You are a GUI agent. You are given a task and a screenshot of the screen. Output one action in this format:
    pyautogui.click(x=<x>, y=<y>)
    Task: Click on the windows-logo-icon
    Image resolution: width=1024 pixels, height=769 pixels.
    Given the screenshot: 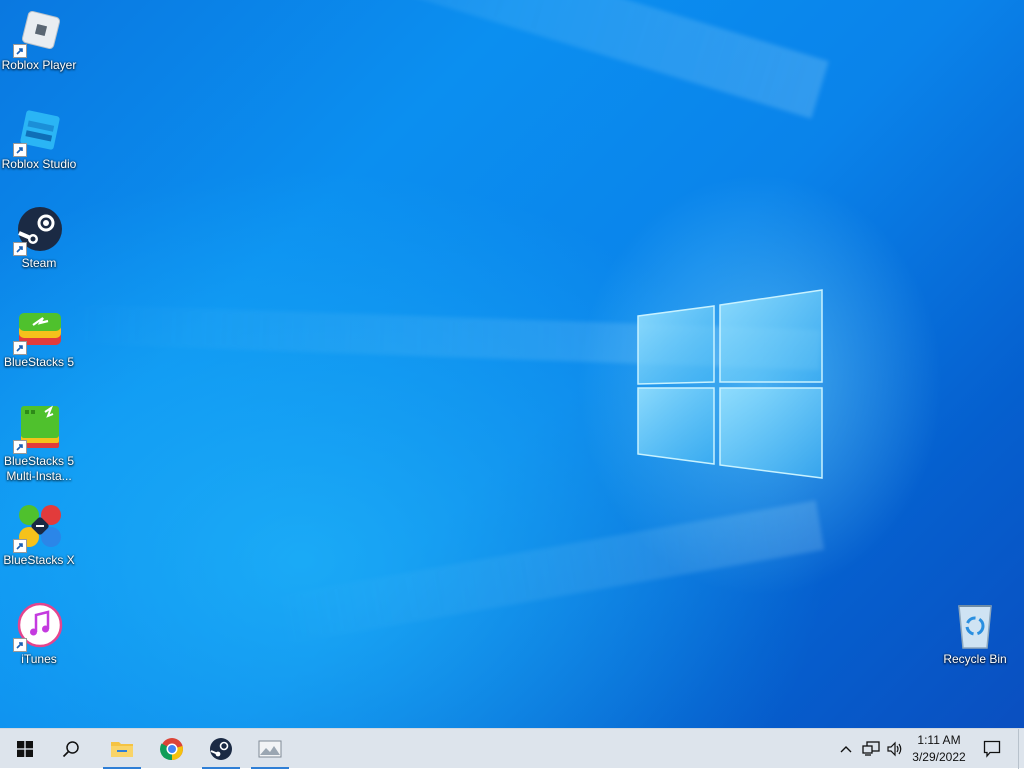 What is the action you would take?
    pyautogui.click(x=25, y=749)
    